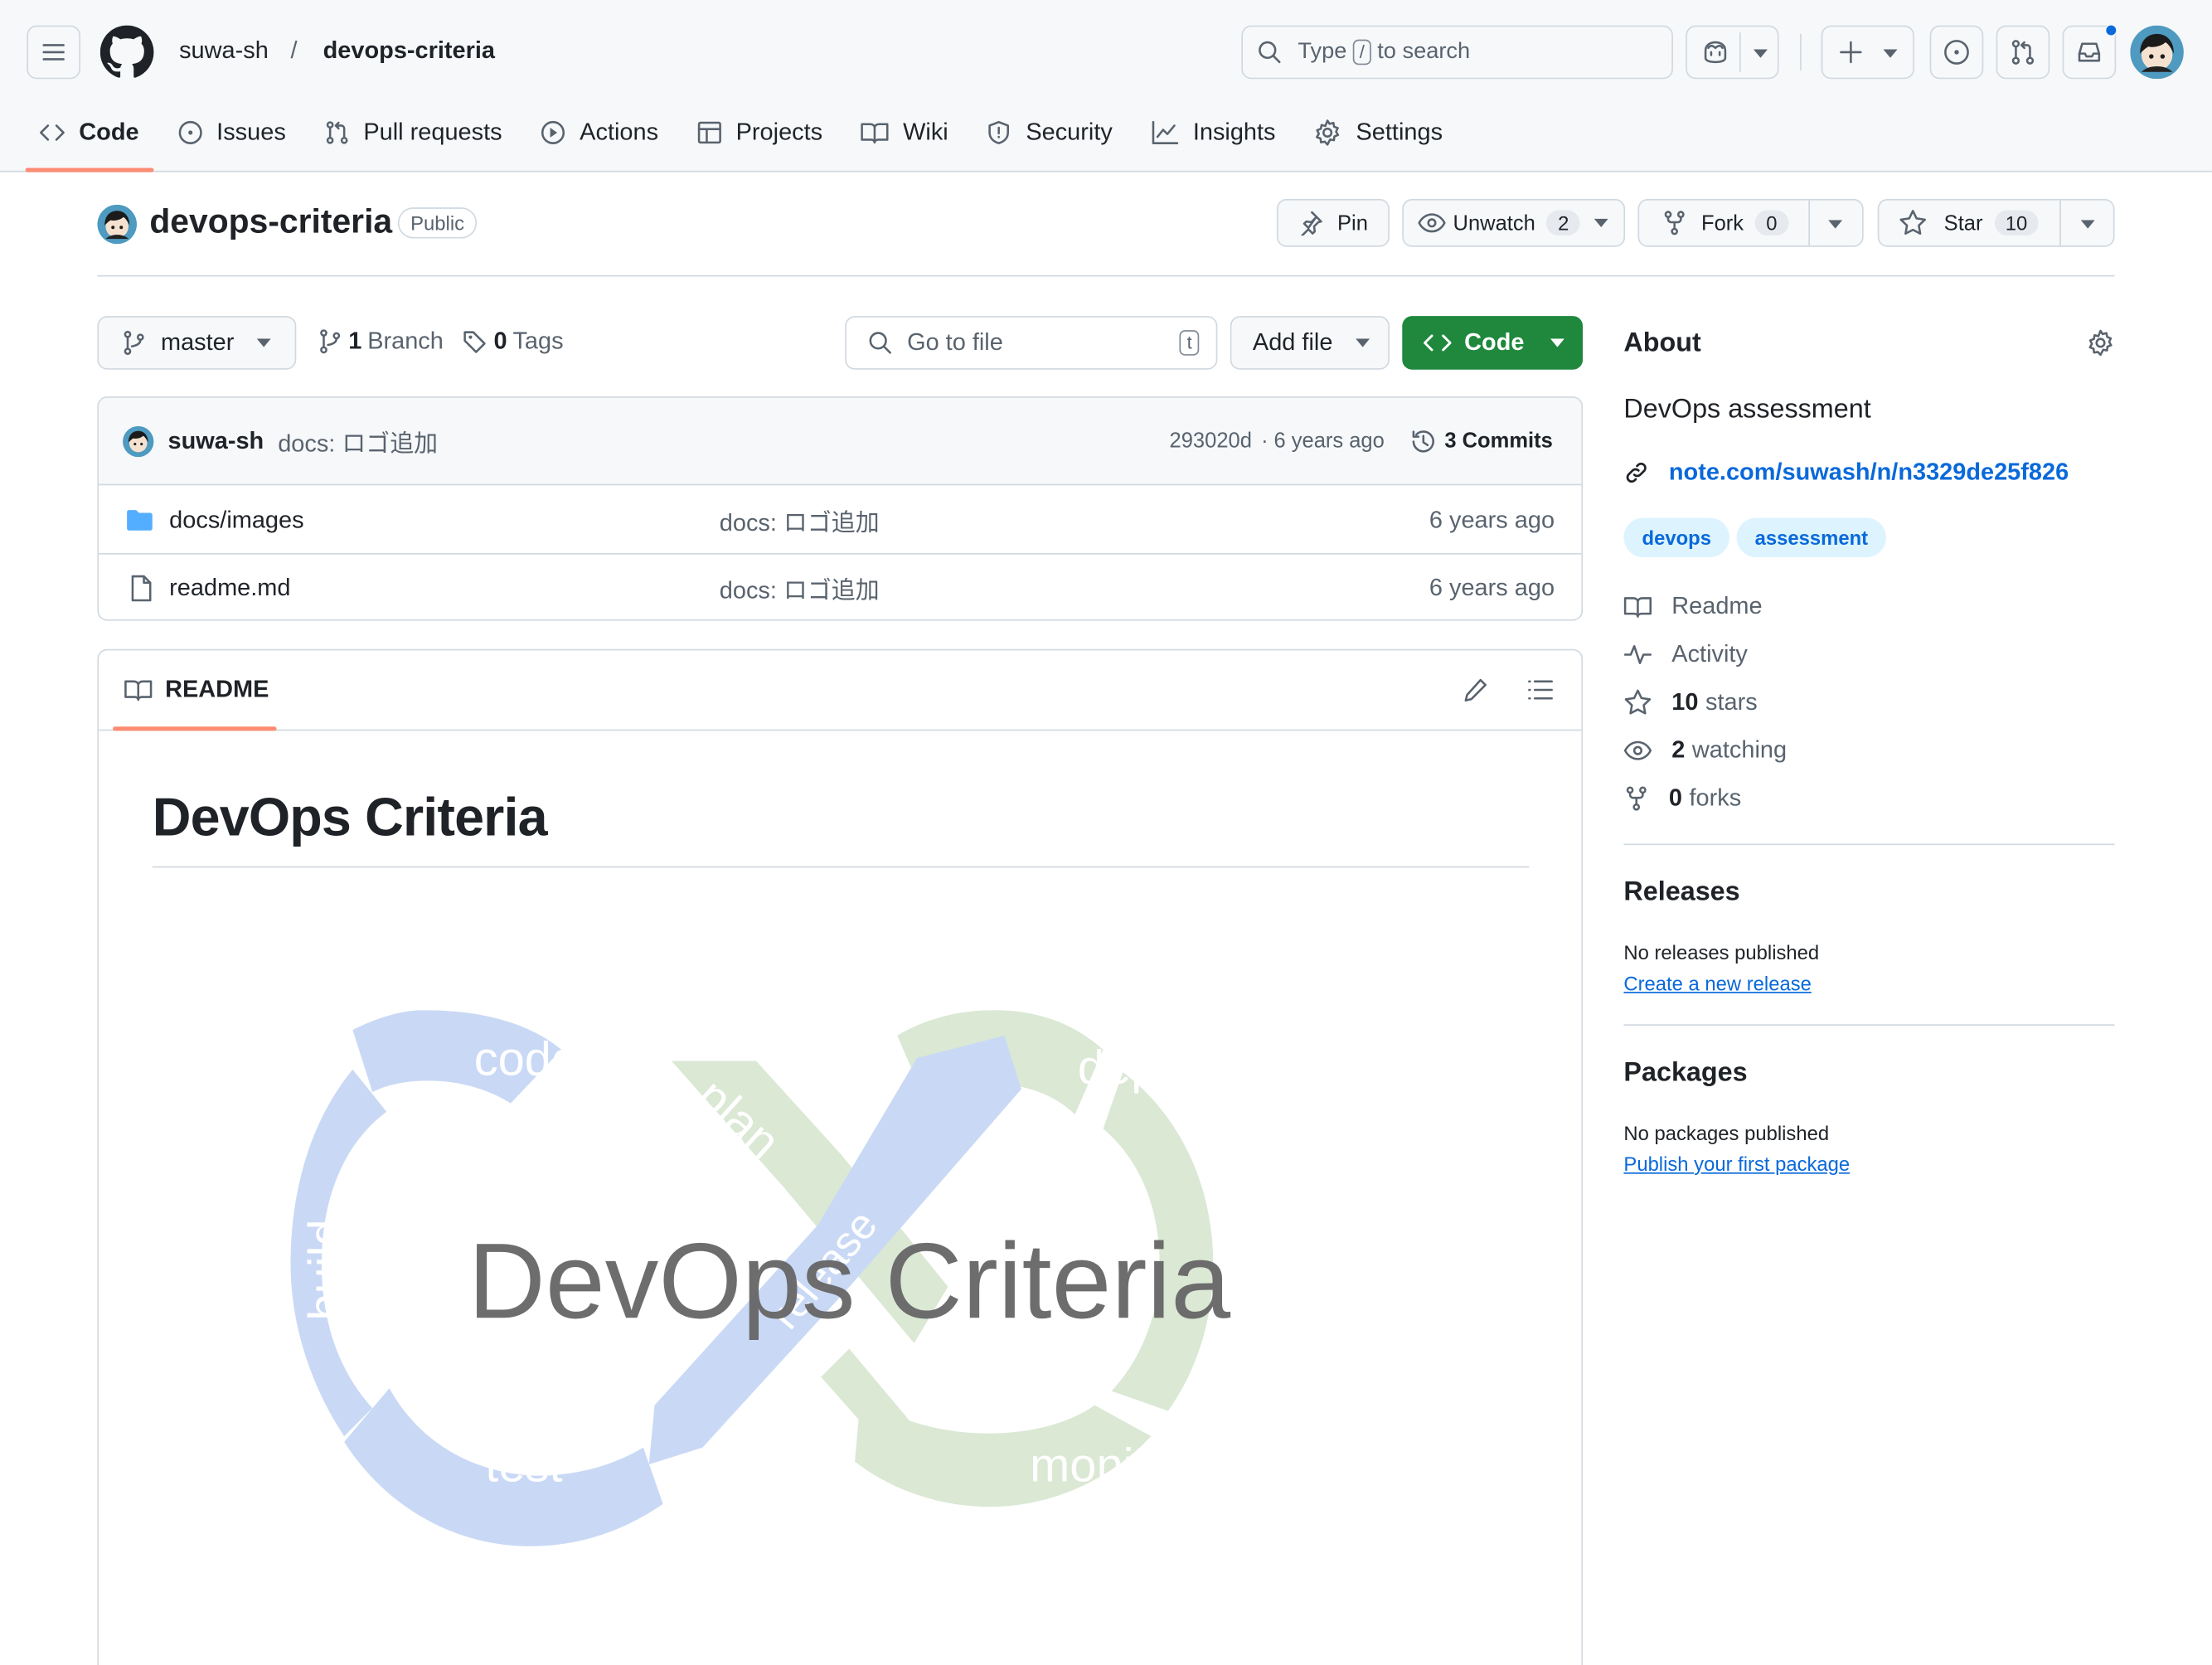 The width and height of the screenshot is (2212, 1665). What do you see at coordinates (355, 341) in the screenshot?
I see `branch-count: 1` at bounding box center [355, 341].